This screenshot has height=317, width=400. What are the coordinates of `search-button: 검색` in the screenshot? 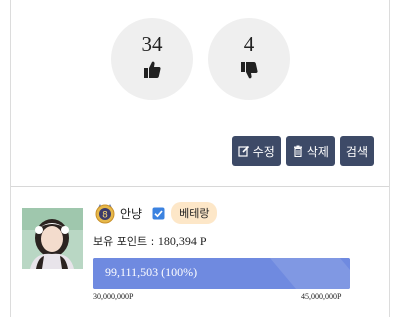 It's located at (356, 151).